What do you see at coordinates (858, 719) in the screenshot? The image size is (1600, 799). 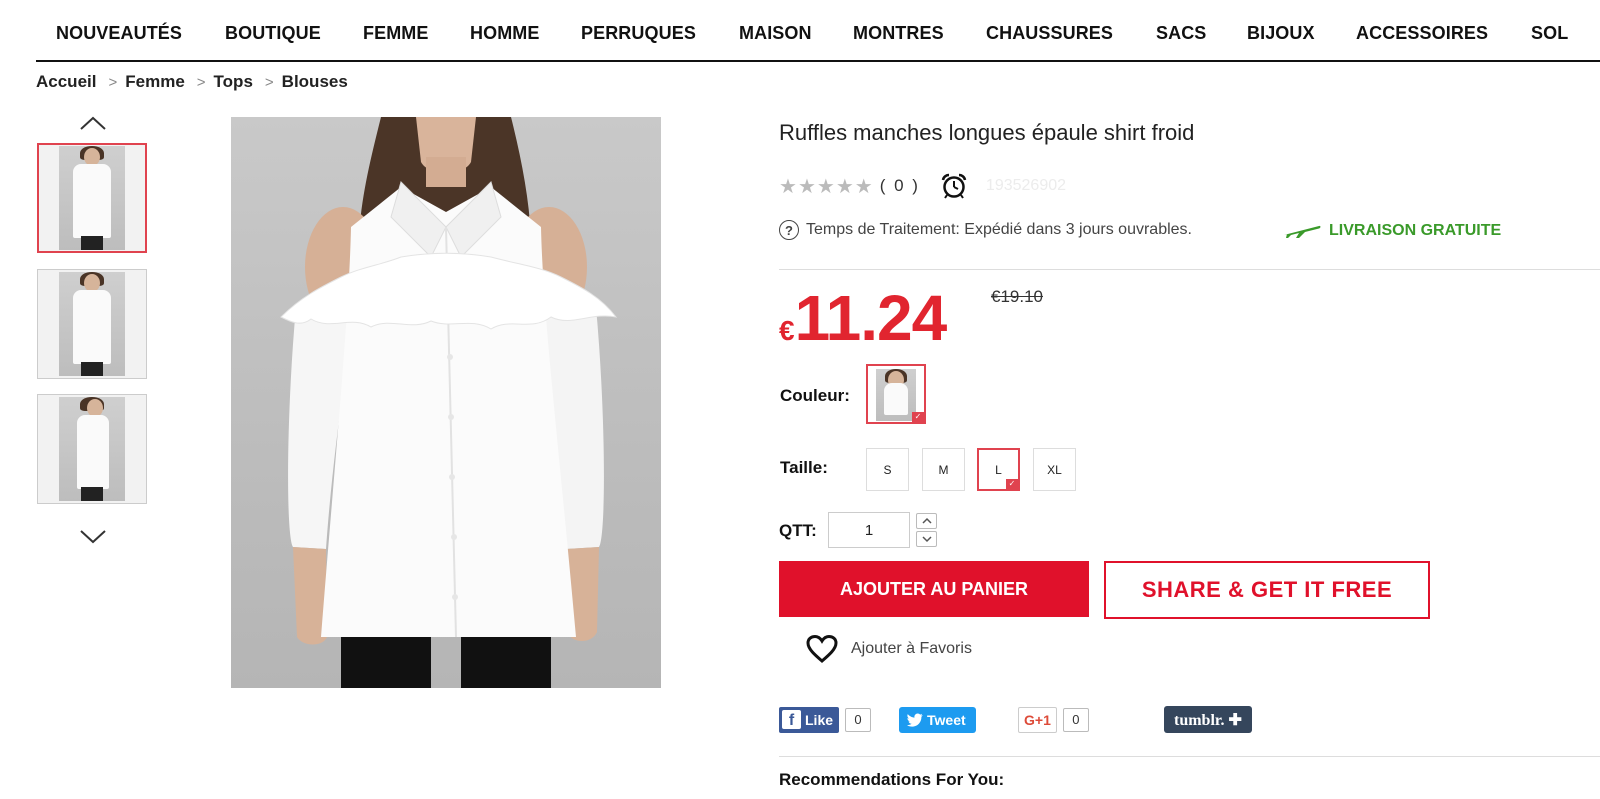 I see `facebook-like-count: 0` at bounding box center [858, 719].